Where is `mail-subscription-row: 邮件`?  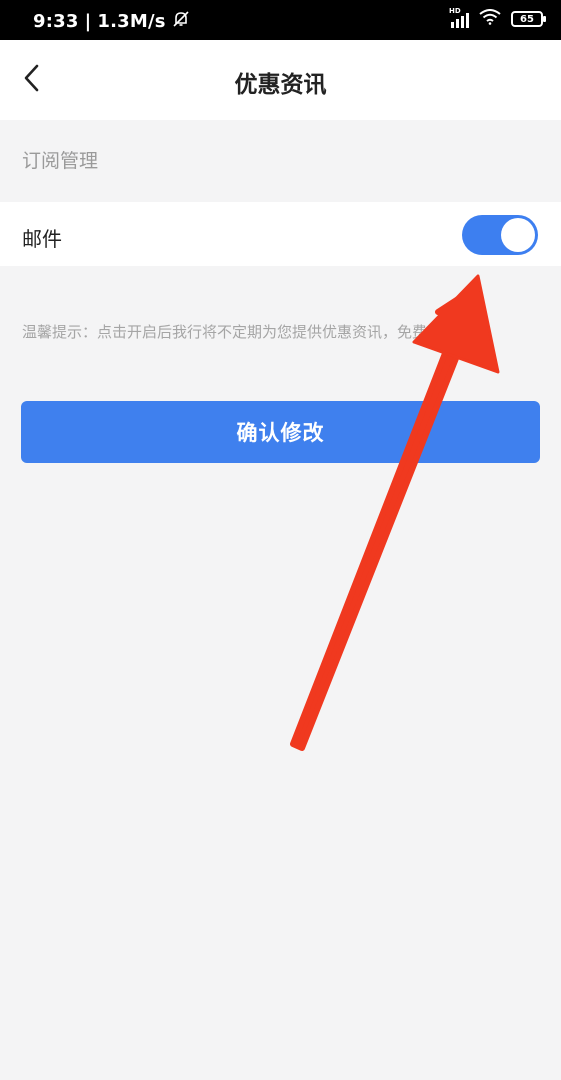 mail-subscription-row: 邮件 is located at coordinates (280, 234).